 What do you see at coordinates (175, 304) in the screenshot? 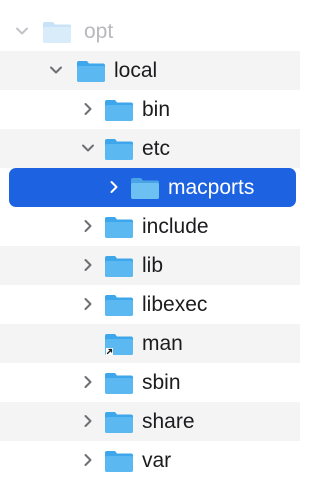
I see `tree-row-label: libexec` at bounding box center [175, 304].